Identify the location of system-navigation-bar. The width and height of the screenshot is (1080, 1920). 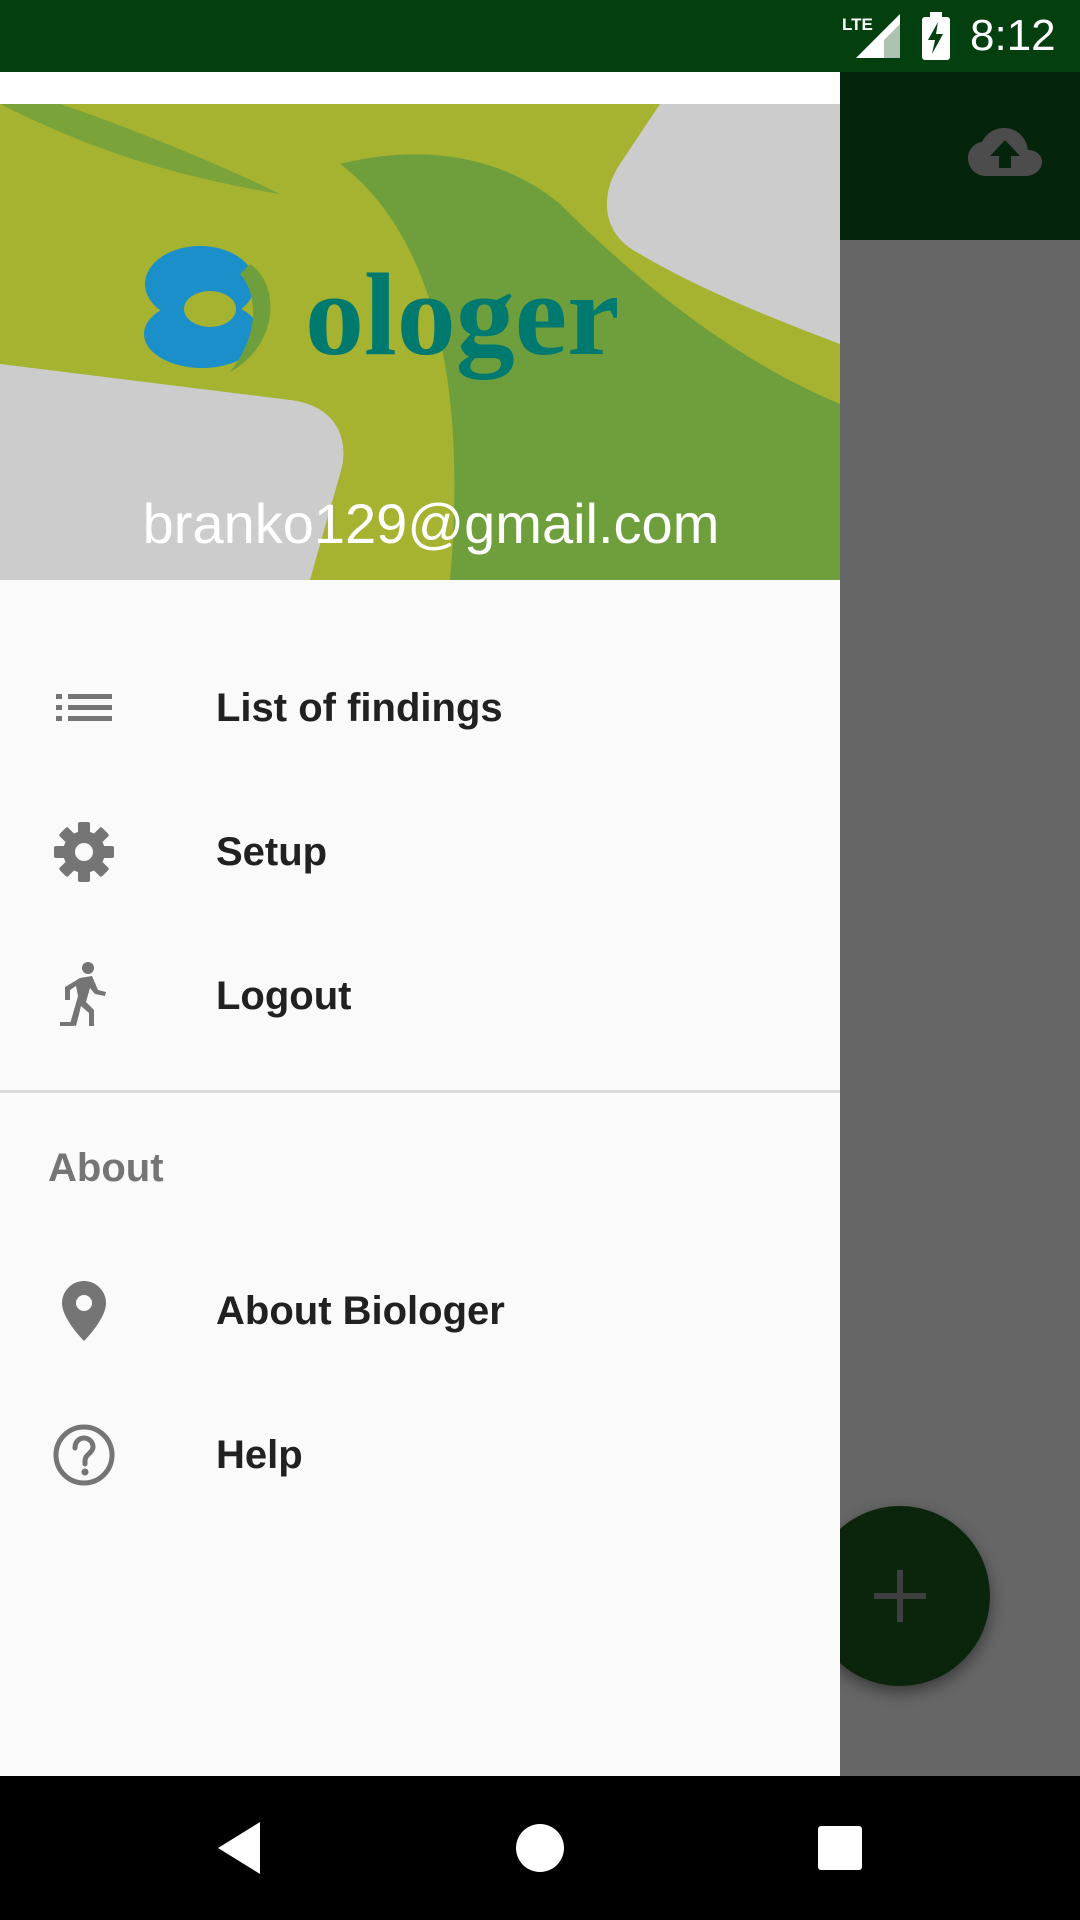
(540, 1848).